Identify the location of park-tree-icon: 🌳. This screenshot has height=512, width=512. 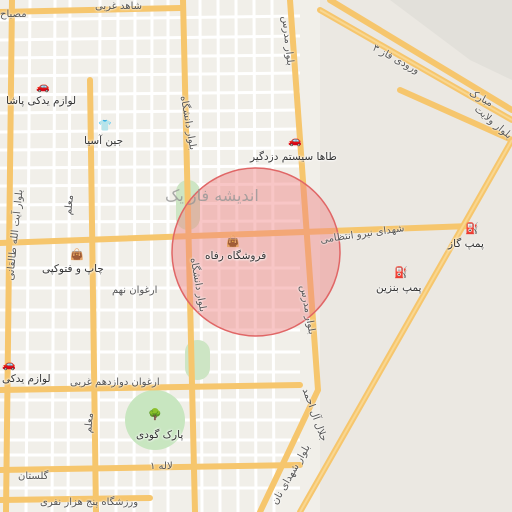
(155, 415).